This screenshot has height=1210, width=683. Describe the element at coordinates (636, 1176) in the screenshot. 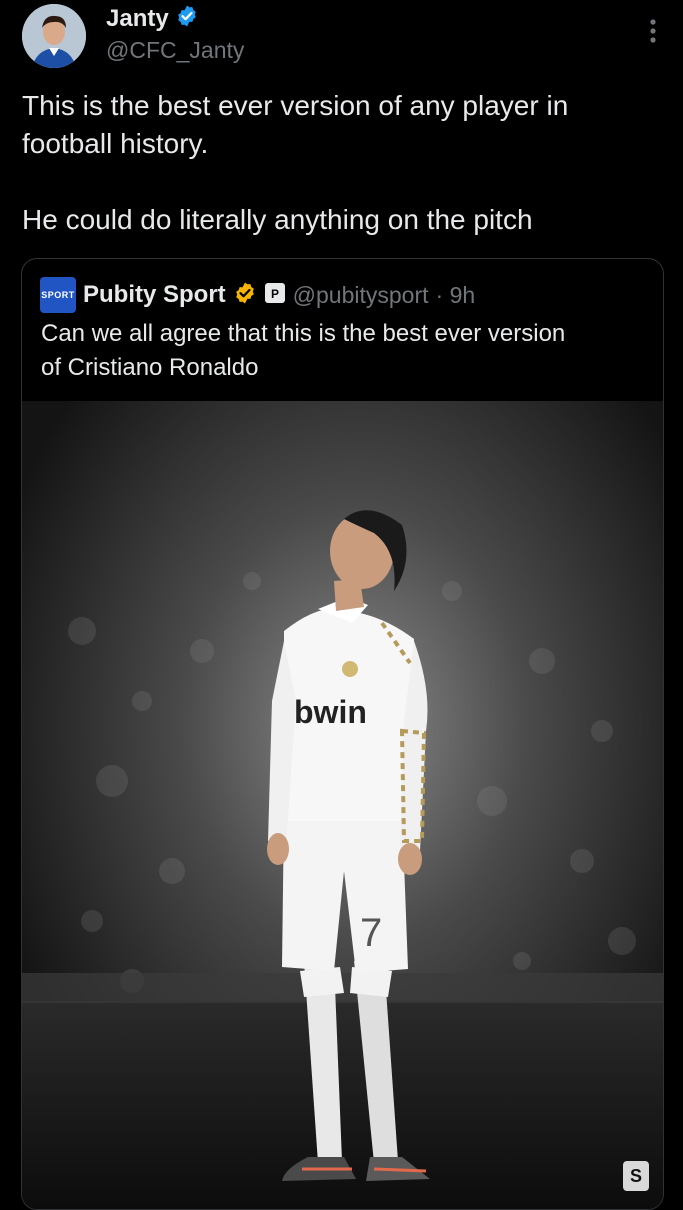

I see `watermark-logo: S` at that location.